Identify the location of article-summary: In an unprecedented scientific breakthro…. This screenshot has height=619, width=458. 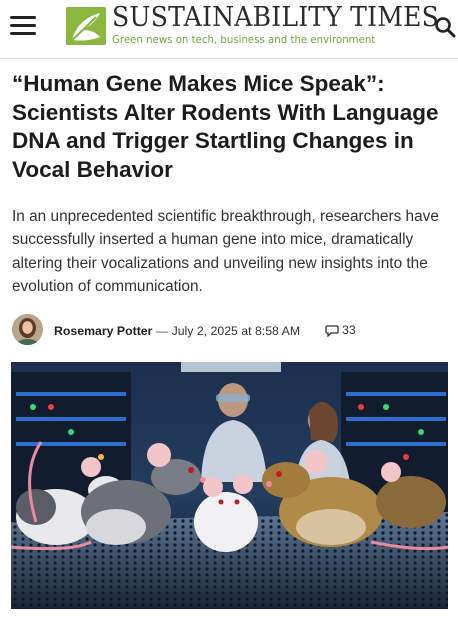
(225, 252).